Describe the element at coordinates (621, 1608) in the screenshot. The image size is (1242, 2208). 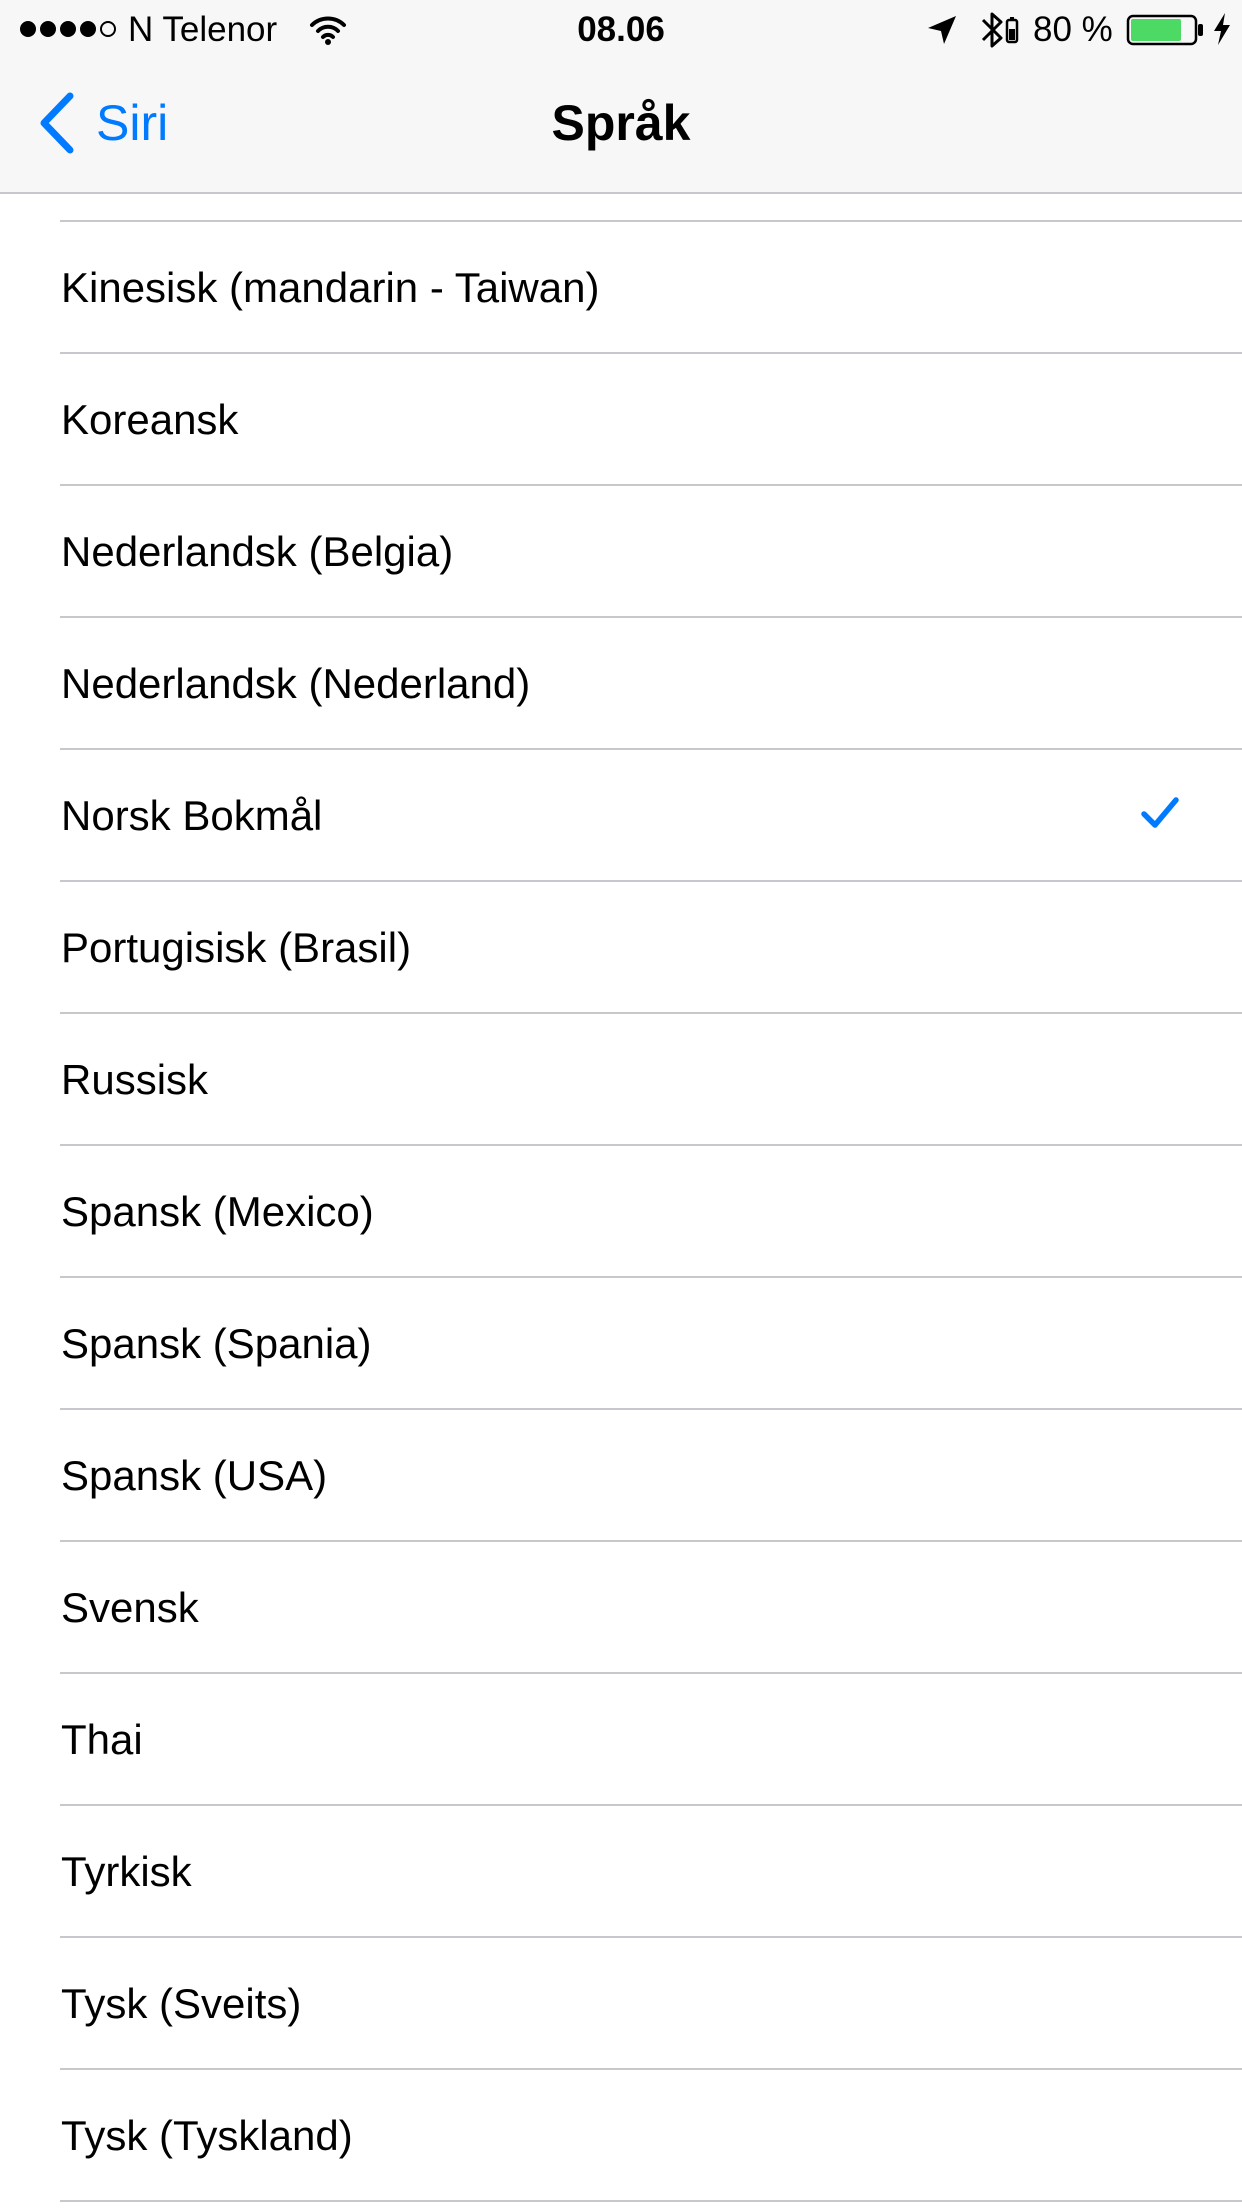
I see `list-item-svensk: Svensk` at that location.